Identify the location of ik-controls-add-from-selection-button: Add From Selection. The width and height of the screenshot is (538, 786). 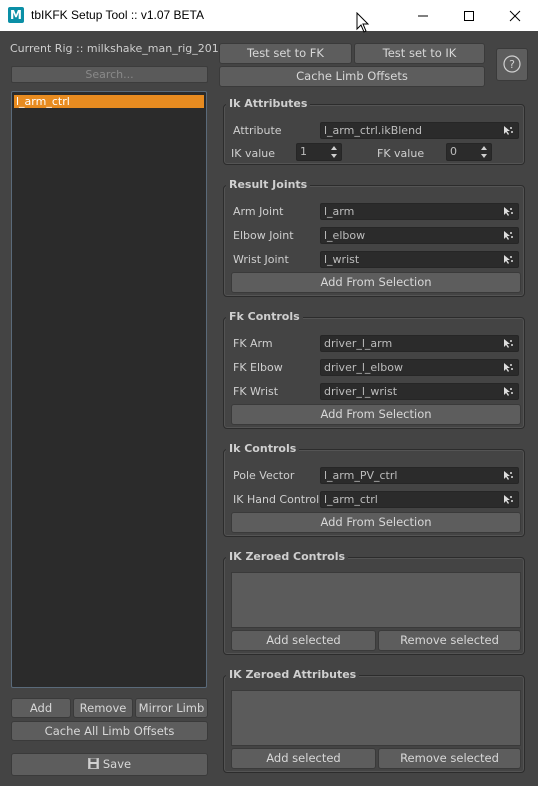
(376, 522).